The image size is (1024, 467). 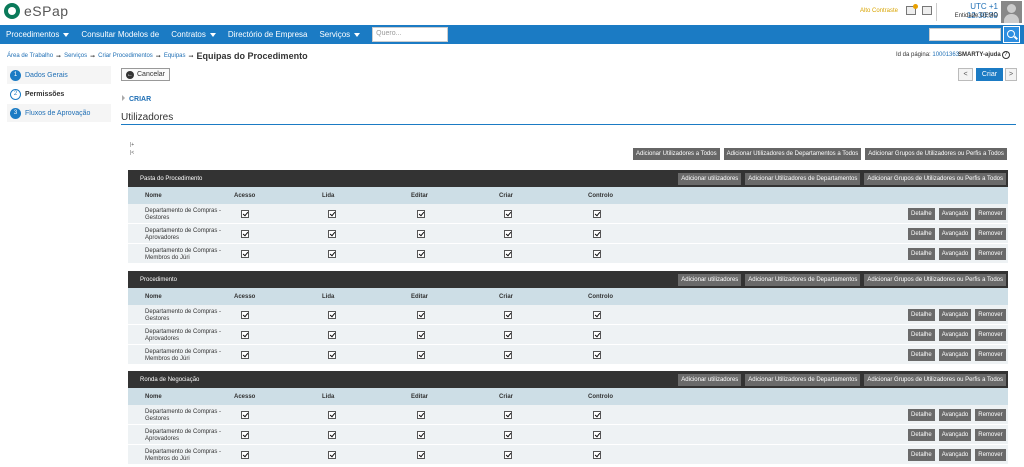 I want to click on nav-item-0: Procedimentos, so click(x=37, y=34).